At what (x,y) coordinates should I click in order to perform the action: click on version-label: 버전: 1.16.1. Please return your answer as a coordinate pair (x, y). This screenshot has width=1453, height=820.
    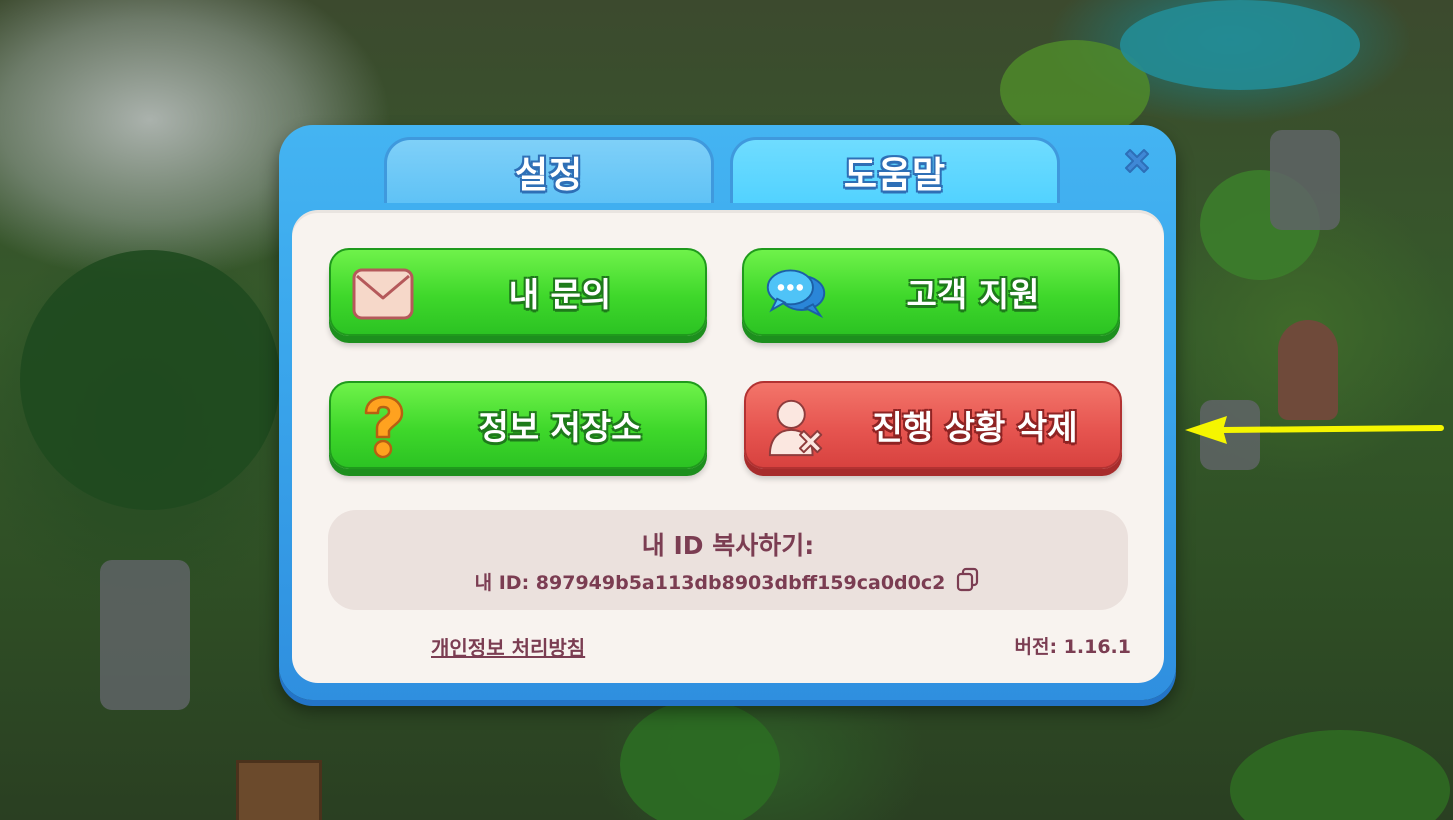
    Looking at the image, I should click on (1073, 647).